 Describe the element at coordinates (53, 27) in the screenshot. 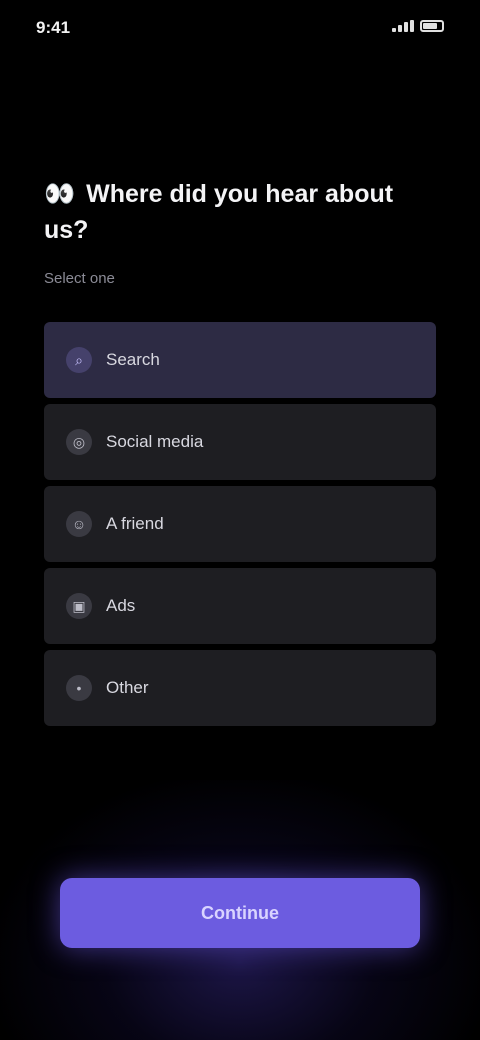

I see `status-time: 9:41` at that location.